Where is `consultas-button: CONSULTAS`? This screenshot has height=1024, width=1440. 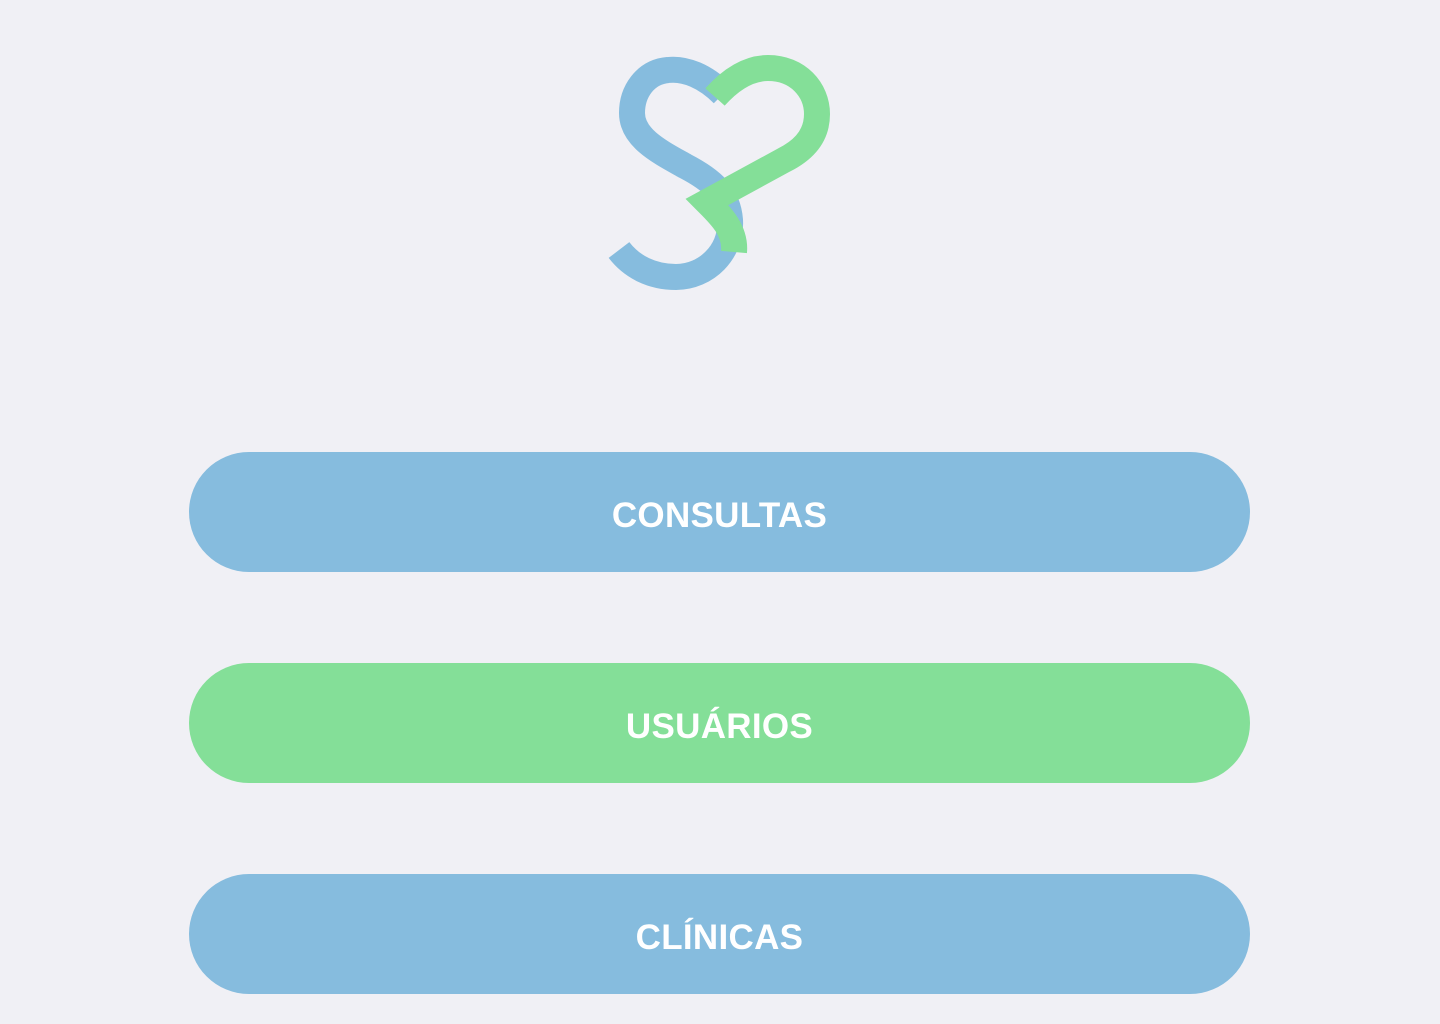
consultas-button: CONSULTAS is located at coordinates (719, 512).